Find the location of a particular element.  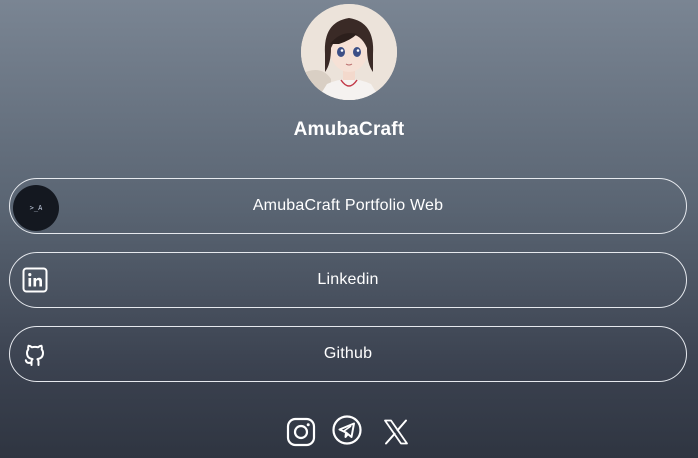

github-link-button: Github is located at coordinates (348, 354).